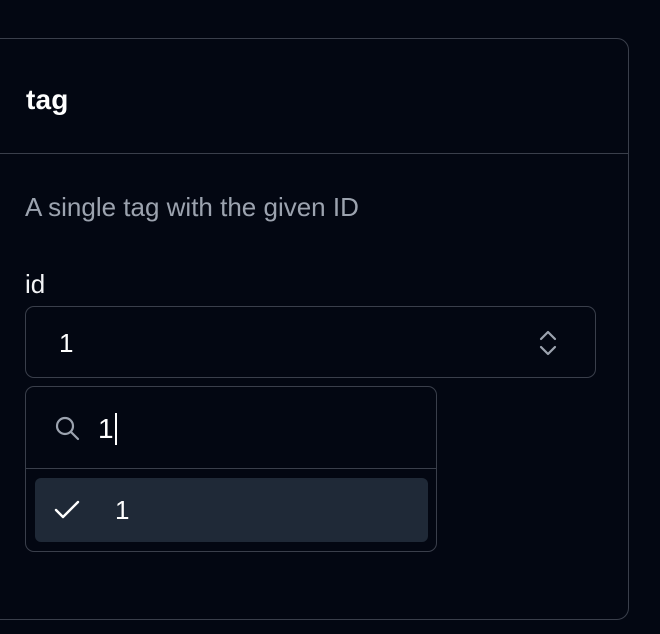 The height and width of the screenshot is (634, 660). What do you see at coordinates (231, 510) in the screenshot?
I see `dropdown-option: 1` at bounding box center [231, 510].